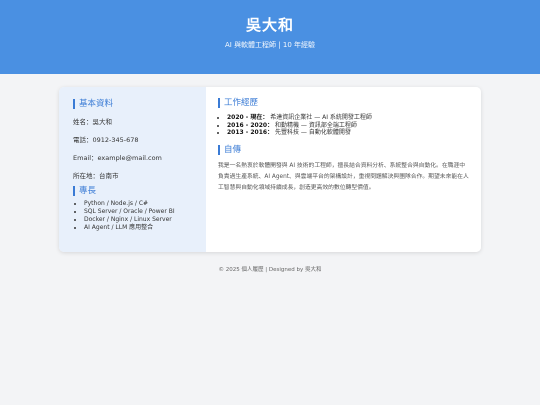 The height and width of the screenshot is (405, 540). I want to click on email-line: Email：example@mail.com, so click(117, 158).